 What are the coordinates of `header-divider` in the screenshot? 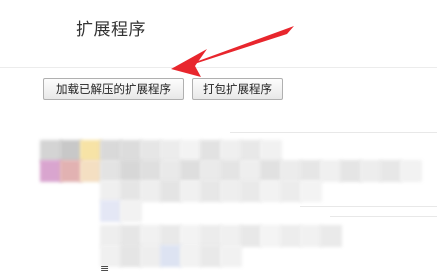 It's located at (218, 67).